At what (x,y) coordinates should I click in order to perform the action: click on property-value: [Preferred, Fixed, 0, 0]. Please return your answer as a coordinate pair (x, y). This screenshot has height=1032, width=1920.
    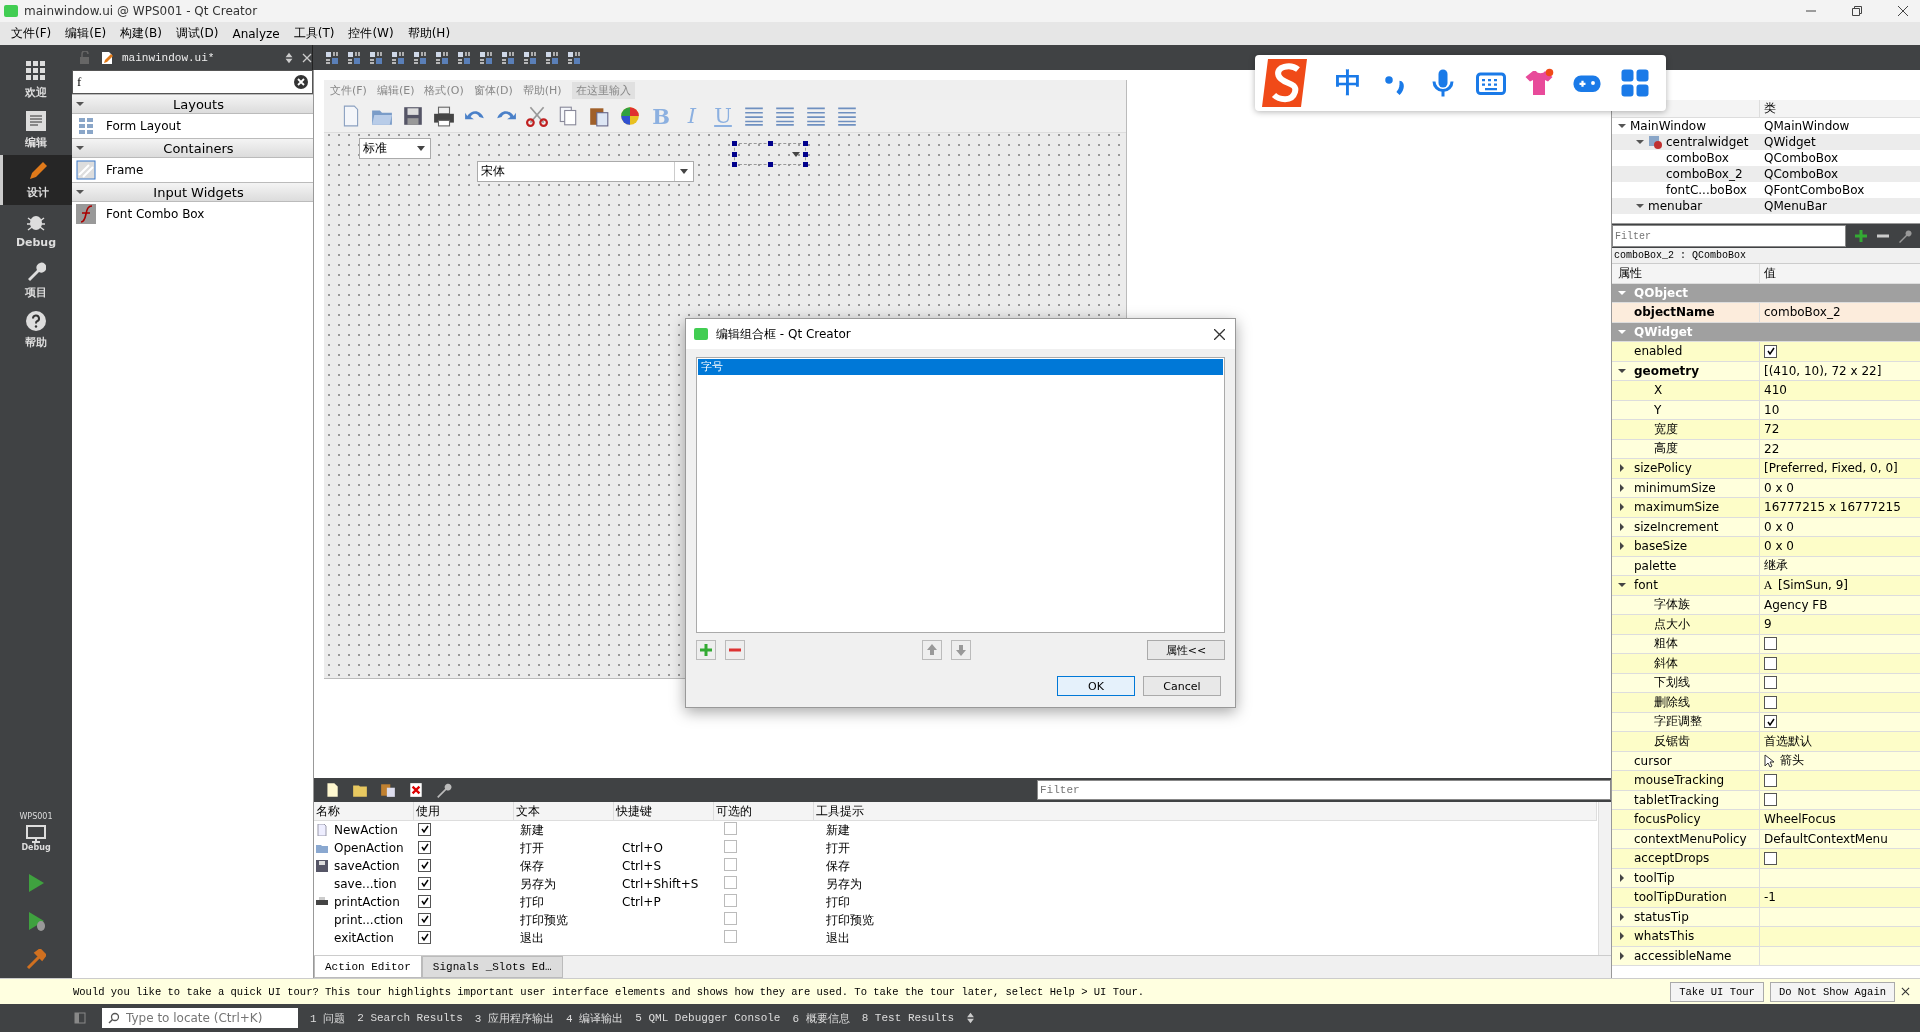
    Looking at the image, I should click on (1831, 468).